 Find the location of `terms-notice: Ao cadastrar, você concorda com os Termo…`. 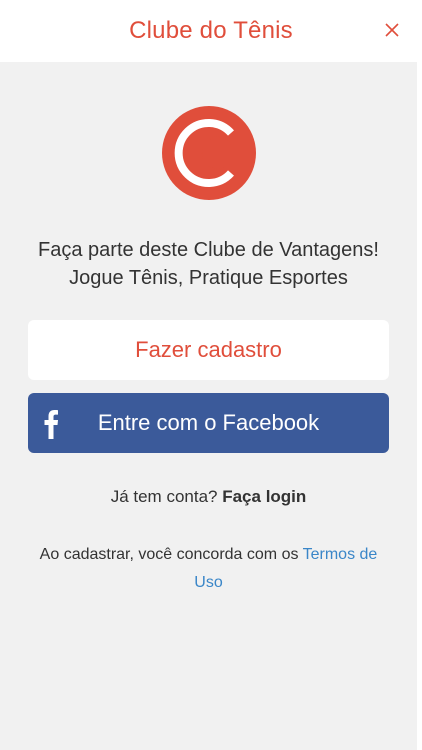

terms-notice: Ao cadastrar, você concorda com os Termo… is located at coordinates (208, 569).